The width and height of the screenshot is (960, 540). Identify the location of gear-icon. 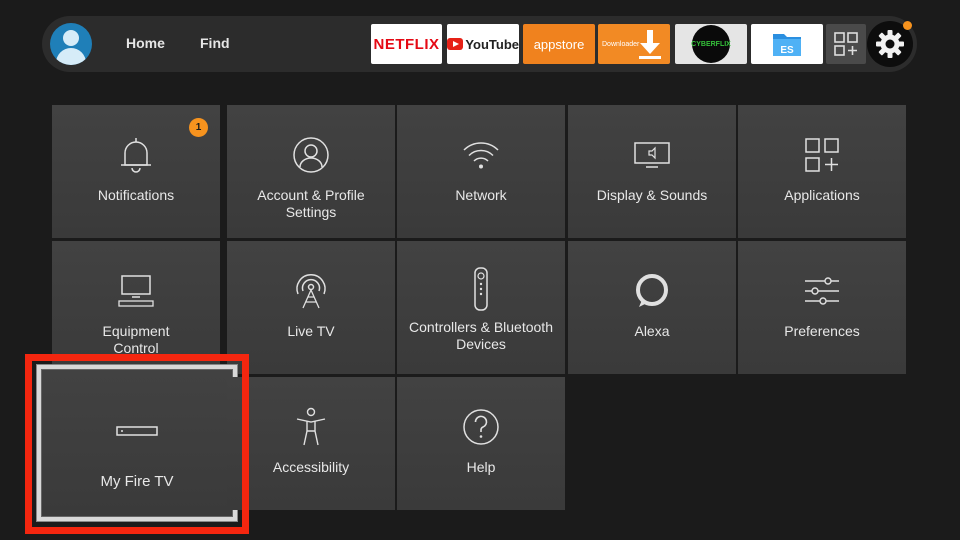
(890, 44).